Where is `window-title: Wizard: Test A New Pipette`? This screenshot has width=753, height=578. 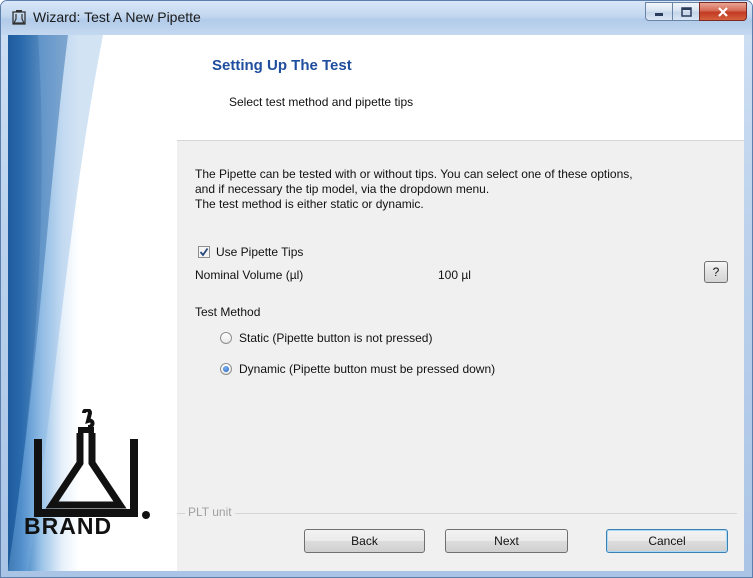 window-title: Wizard: Test A New Pipette is located at coordinates (117, 17).